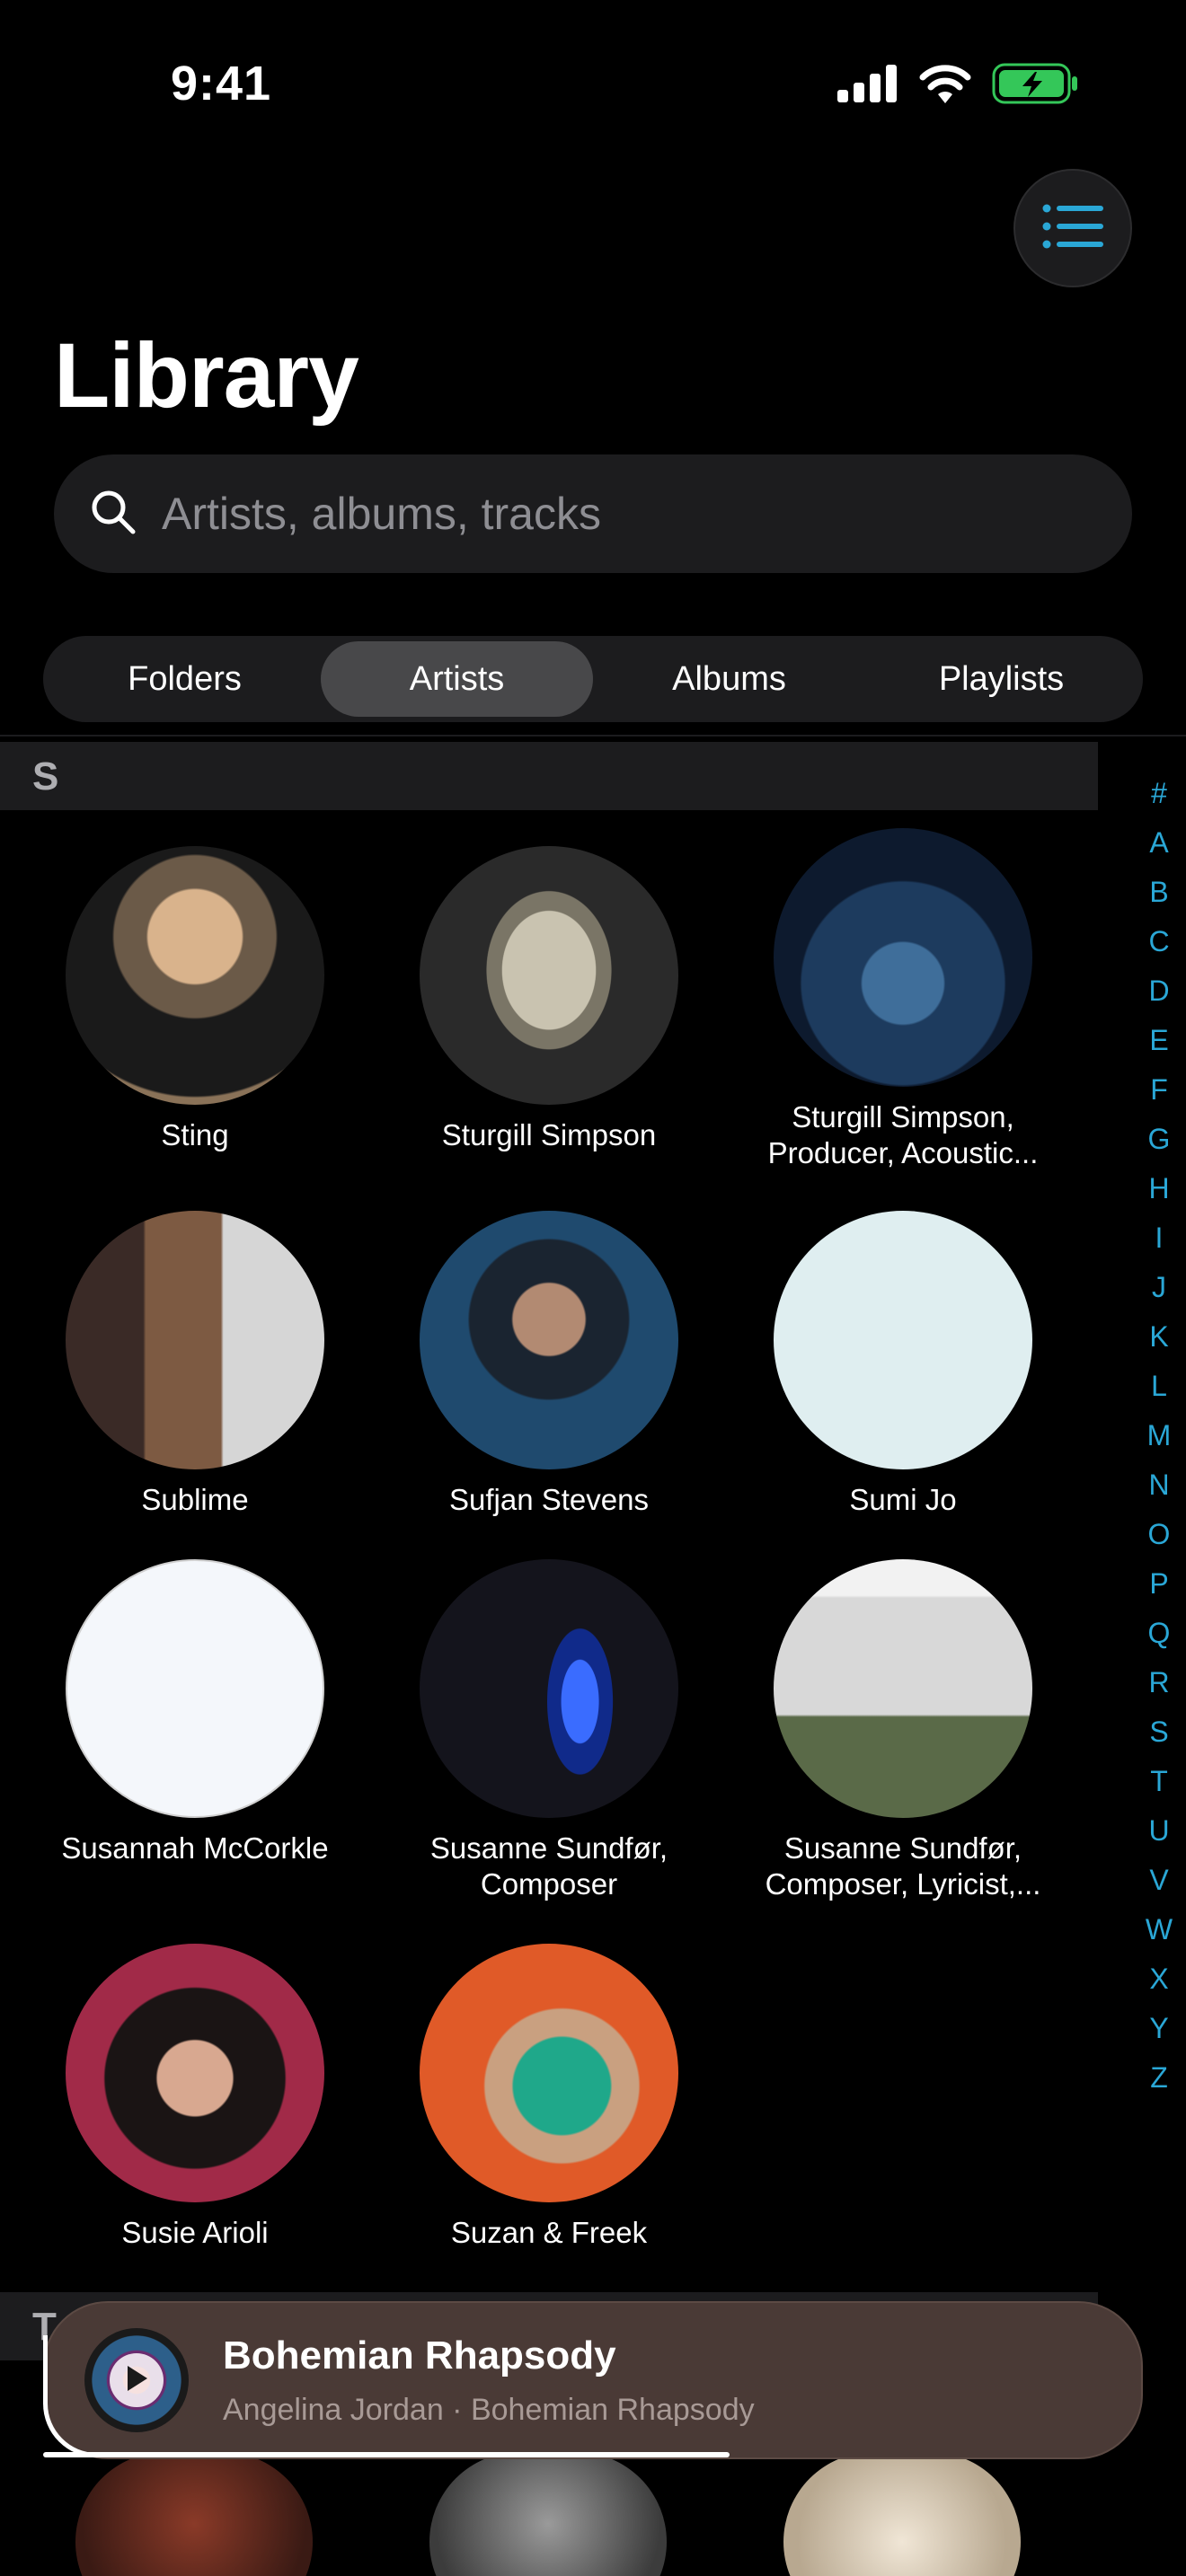  Describe the element at coordinates (1159, 843) in the screenshot. I see `alphabet-index-letter: A` at that location.